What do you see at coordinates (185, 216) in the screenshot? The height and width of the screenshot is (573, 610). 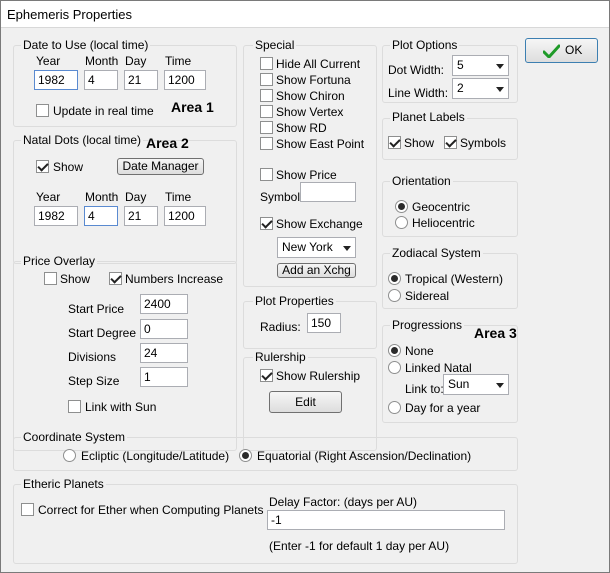 I see `natal-time-input: 1200` at bounding box center [185, 216].